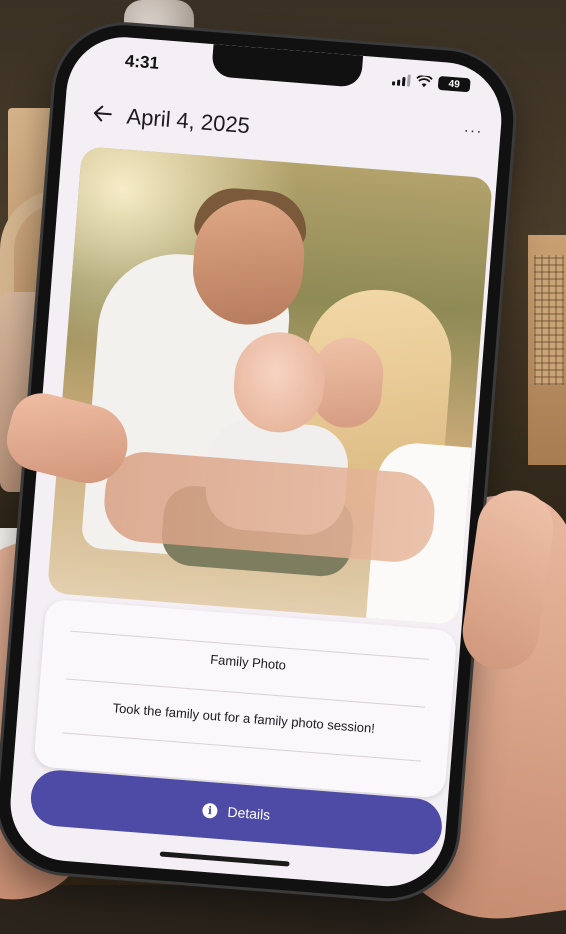 The width and height of the screenshot is (566, 934). Describe the element at coordinates (210, 810) in the screenshot. I see `info-icon: i` at that location.